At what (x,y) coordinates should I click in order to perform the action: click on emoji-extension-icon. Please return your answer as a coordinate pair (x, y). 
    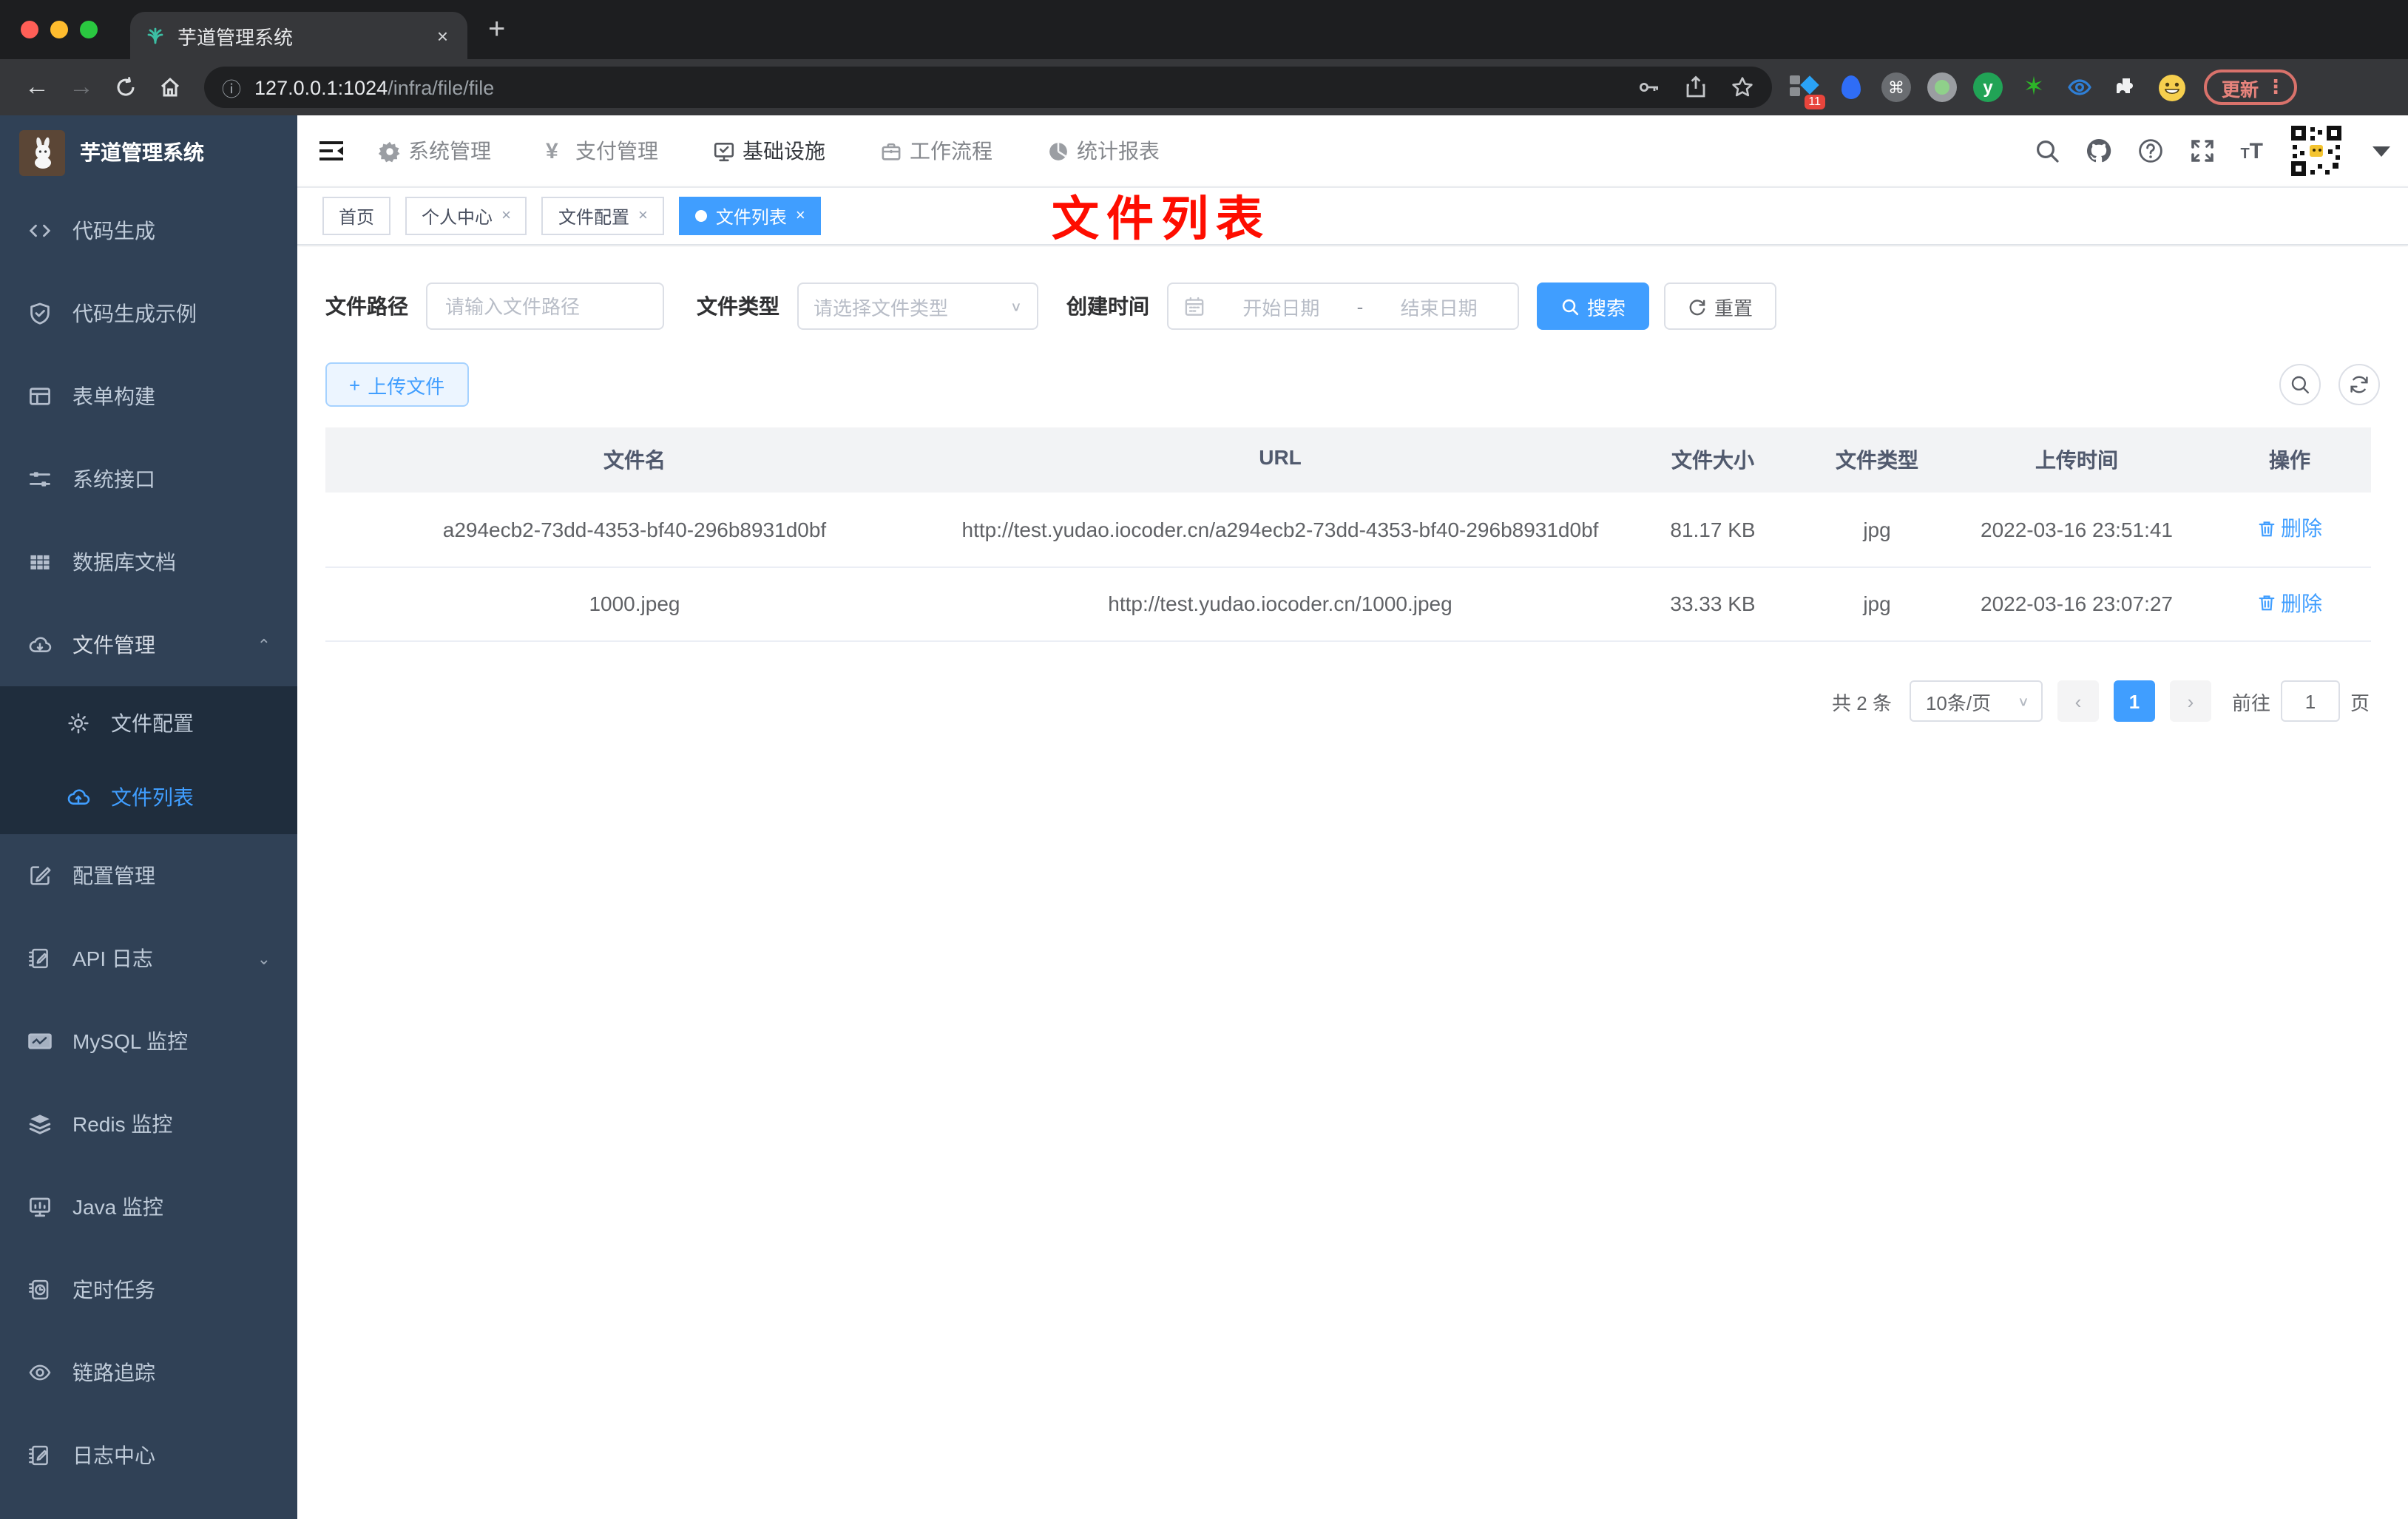
    Looking at the image, I should click on (2171, 87).